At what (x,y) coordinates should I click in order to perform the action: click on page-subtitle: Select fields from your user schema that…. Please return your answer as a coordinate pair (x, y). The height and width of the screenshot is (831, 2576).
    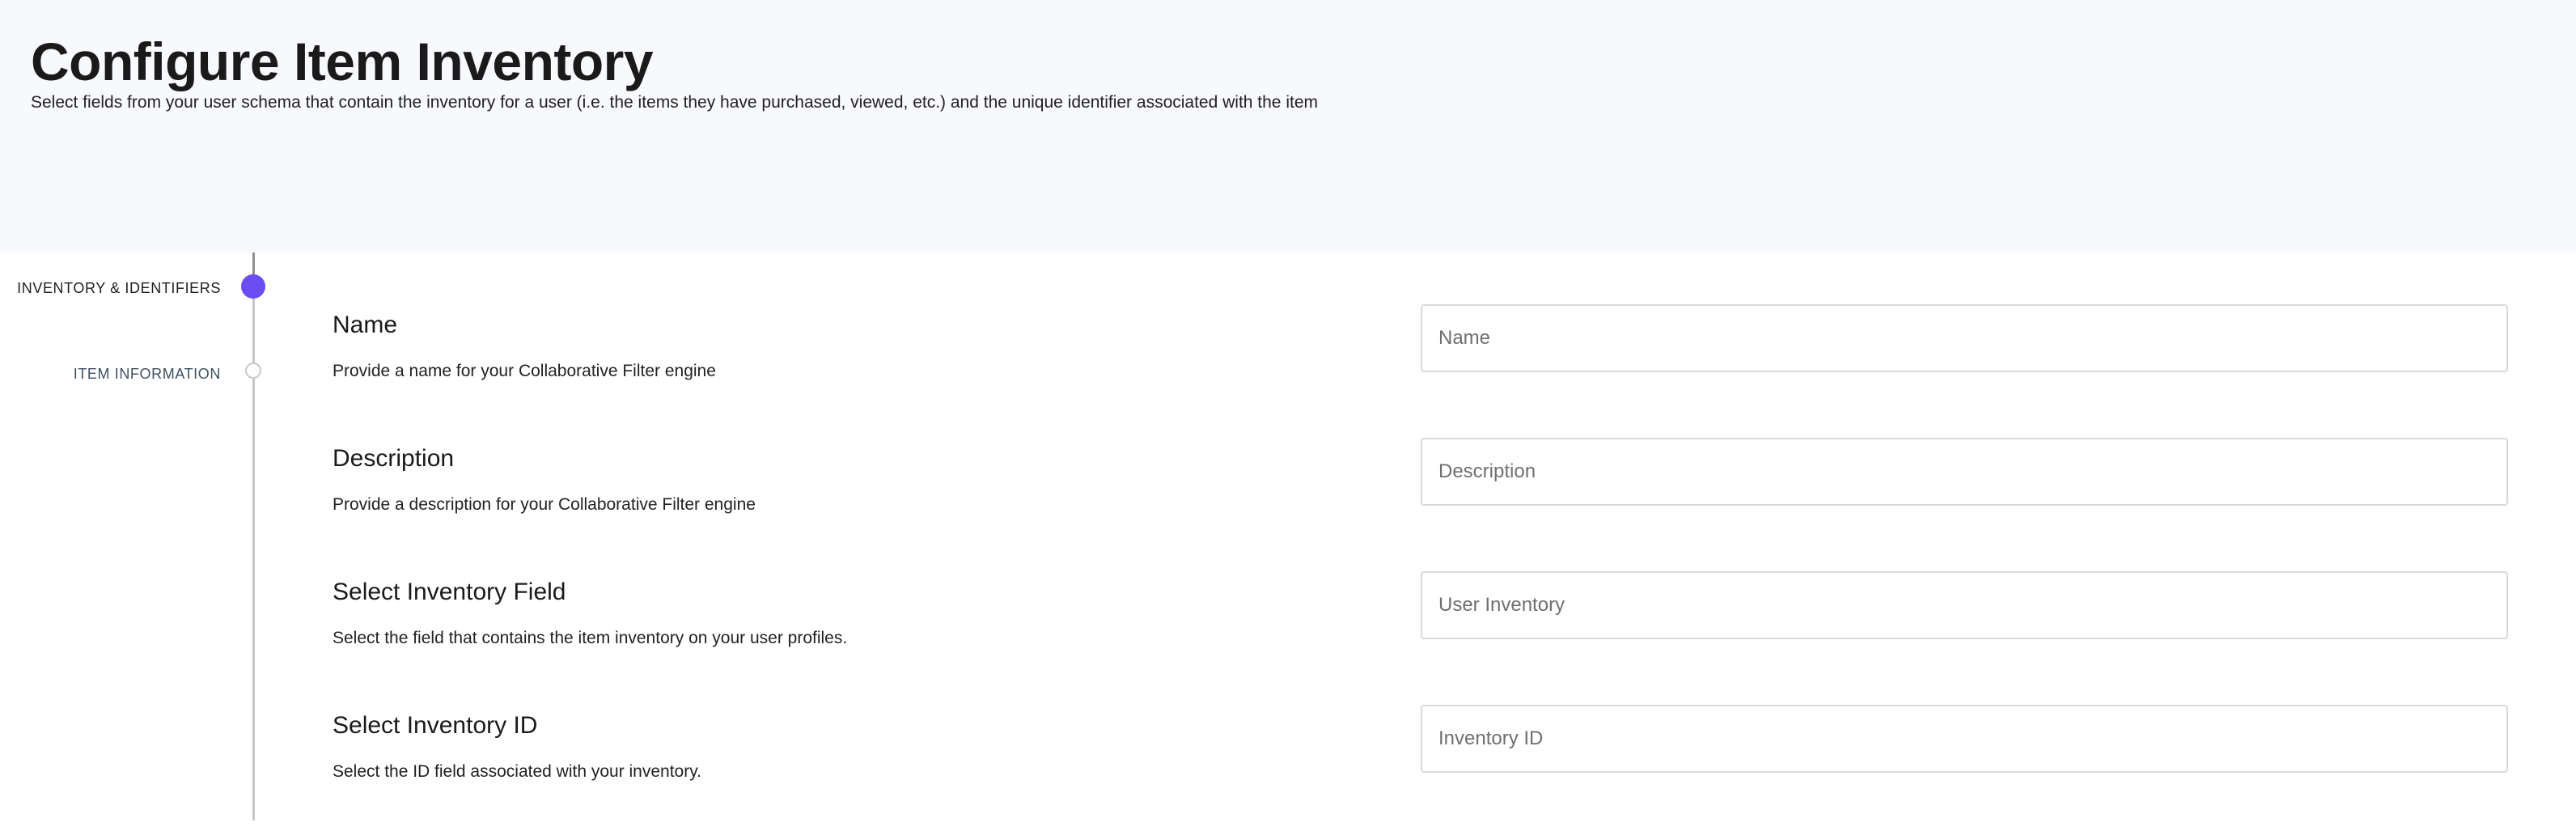
    Looking at the image, I should click on (674, 103).